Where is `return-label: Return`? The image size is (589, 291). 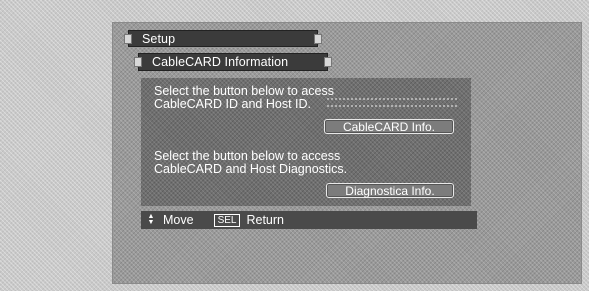
return-label: Return is located at coordinates (265, 220).